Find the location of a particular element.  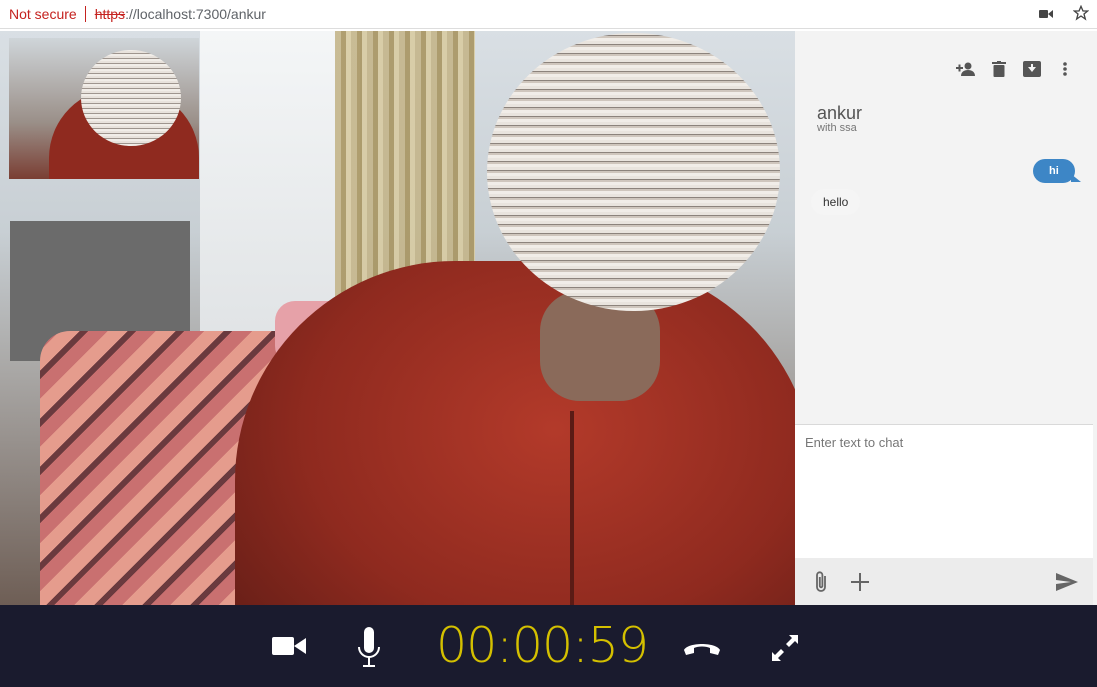

star-icon is located at coordinates (1081, 14).